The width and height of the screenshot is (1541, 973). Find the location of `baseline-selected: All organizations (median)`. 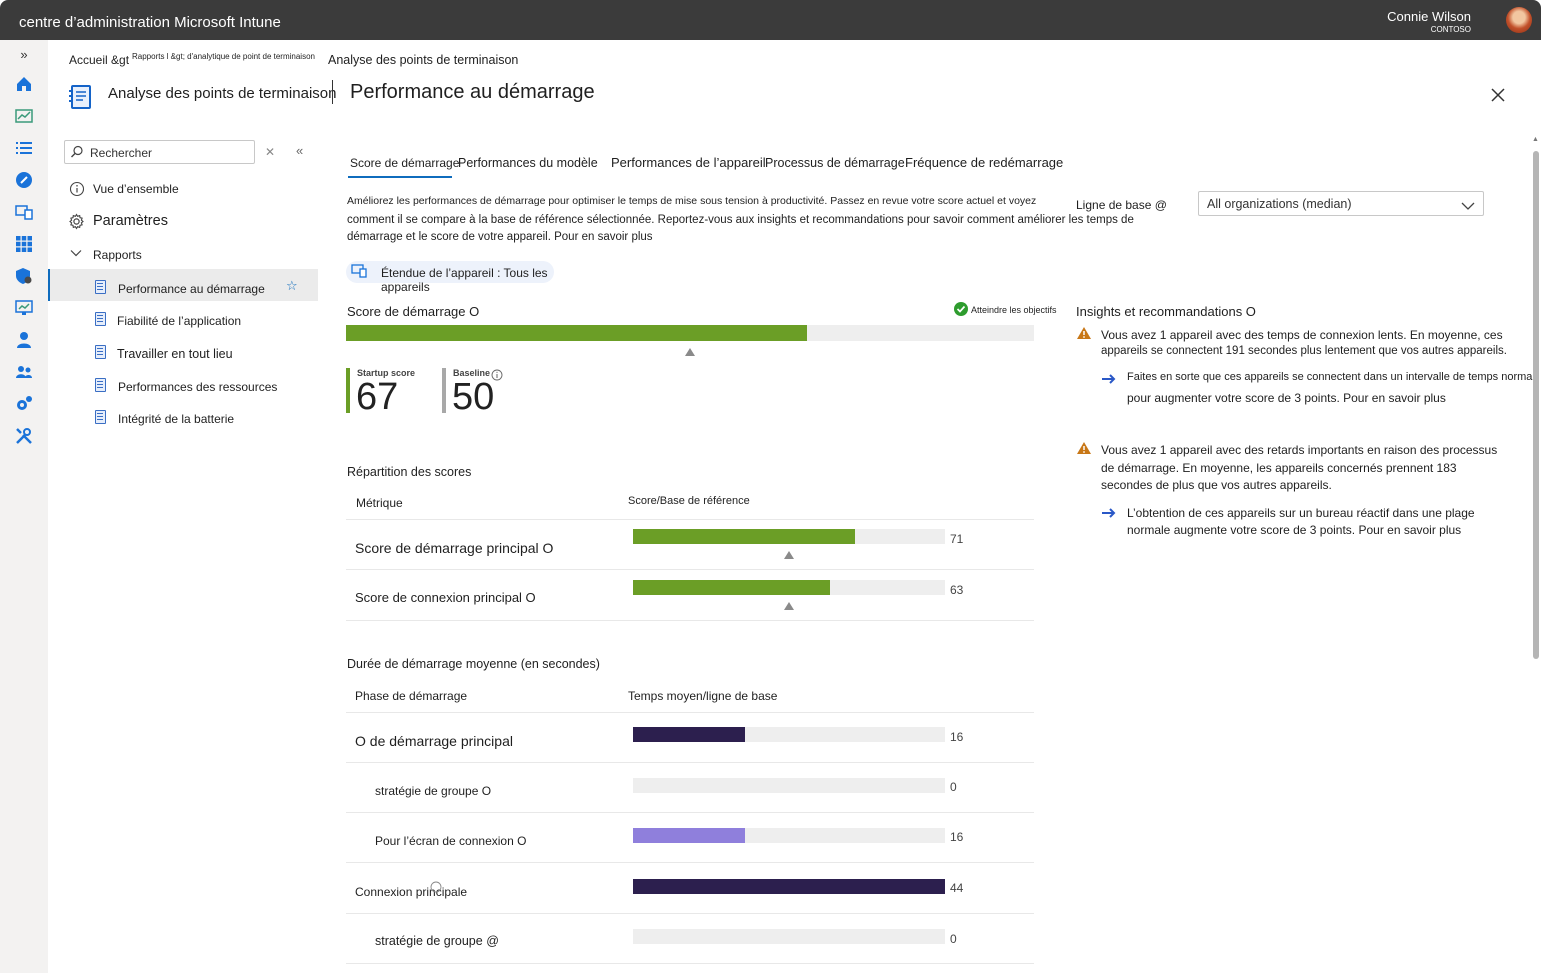

baseline-selected: All organizations (median) is located at coordinates (1279, 204).